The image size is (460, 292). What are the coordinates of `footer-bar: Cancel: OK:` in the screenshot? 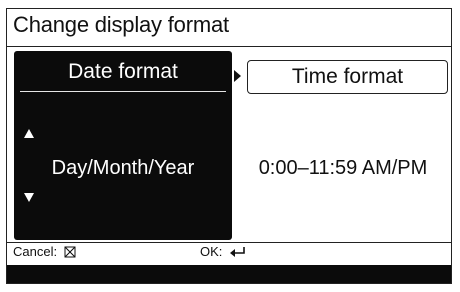 It's located at (229, 253).